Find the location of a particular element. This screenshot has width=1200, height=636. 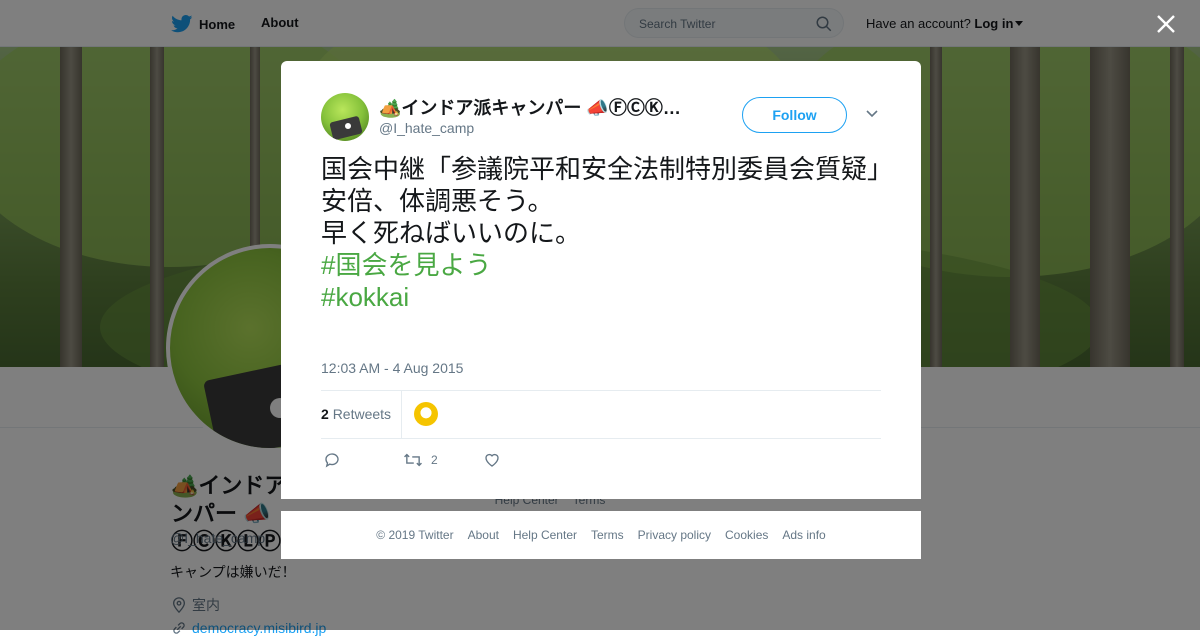

footer-link-terms: Terms is located at coordinates (607, 535).